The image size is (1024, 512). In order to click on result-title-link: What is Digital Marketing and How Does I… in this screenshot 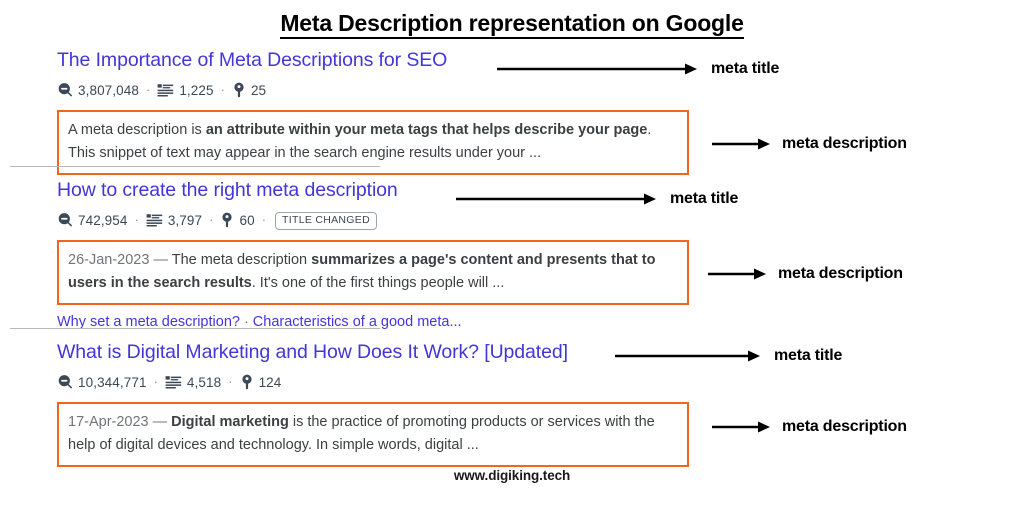, I will do `click(540, 352)`.